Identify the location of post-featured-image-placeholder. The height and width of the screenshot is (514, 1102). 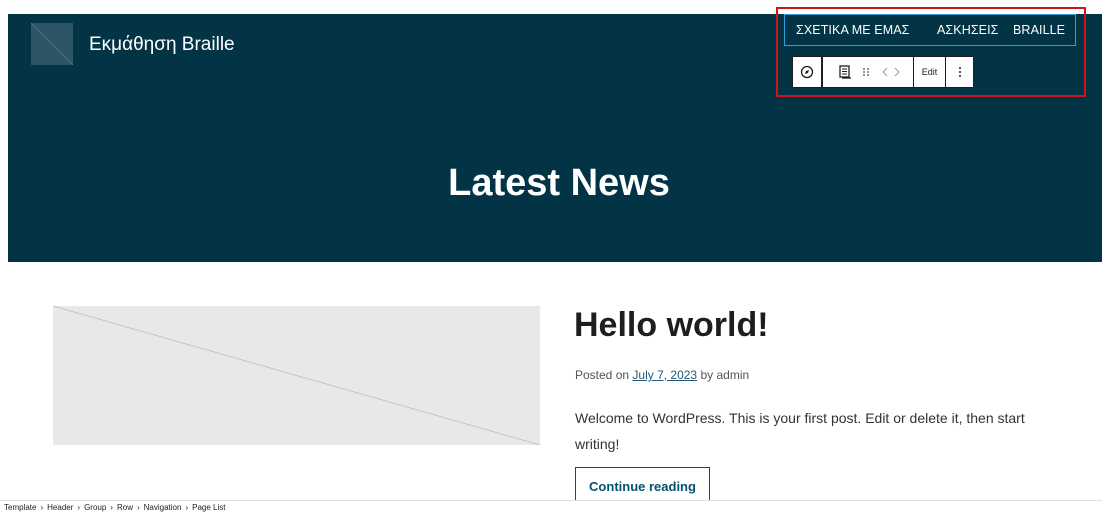
(296, 375).